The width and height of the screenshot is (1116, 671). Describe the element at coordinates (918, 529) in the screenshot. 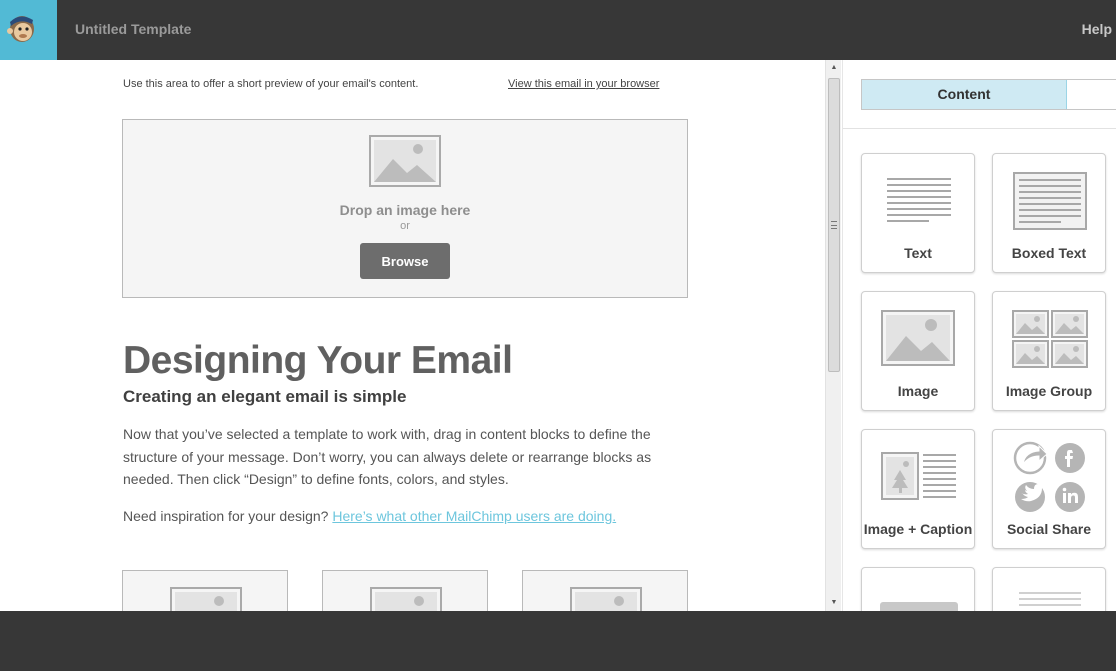

I see `block-label: Image + Caption` at that location.